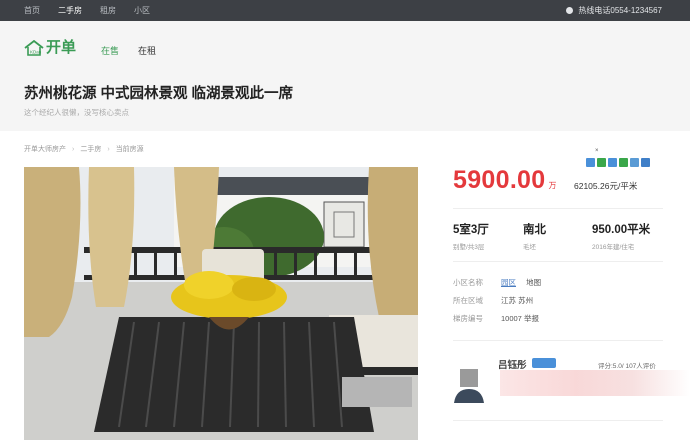 The height and width of the screenshot is (443, 690). I want to click on logo-text: 开单, so click(61, 47).